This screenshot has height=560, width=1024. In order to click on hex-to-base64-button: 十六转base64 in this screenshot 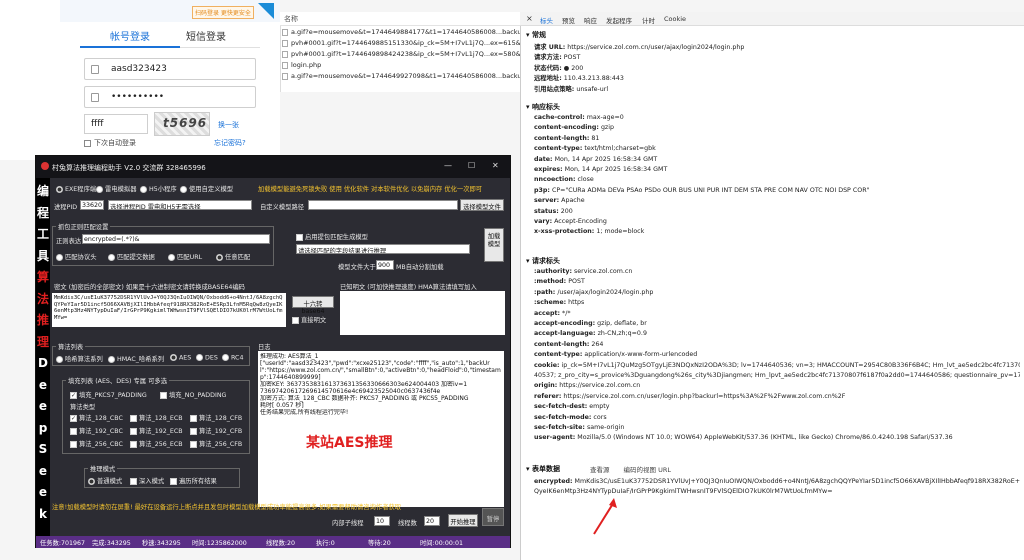, I will do `click(313, 305)`.